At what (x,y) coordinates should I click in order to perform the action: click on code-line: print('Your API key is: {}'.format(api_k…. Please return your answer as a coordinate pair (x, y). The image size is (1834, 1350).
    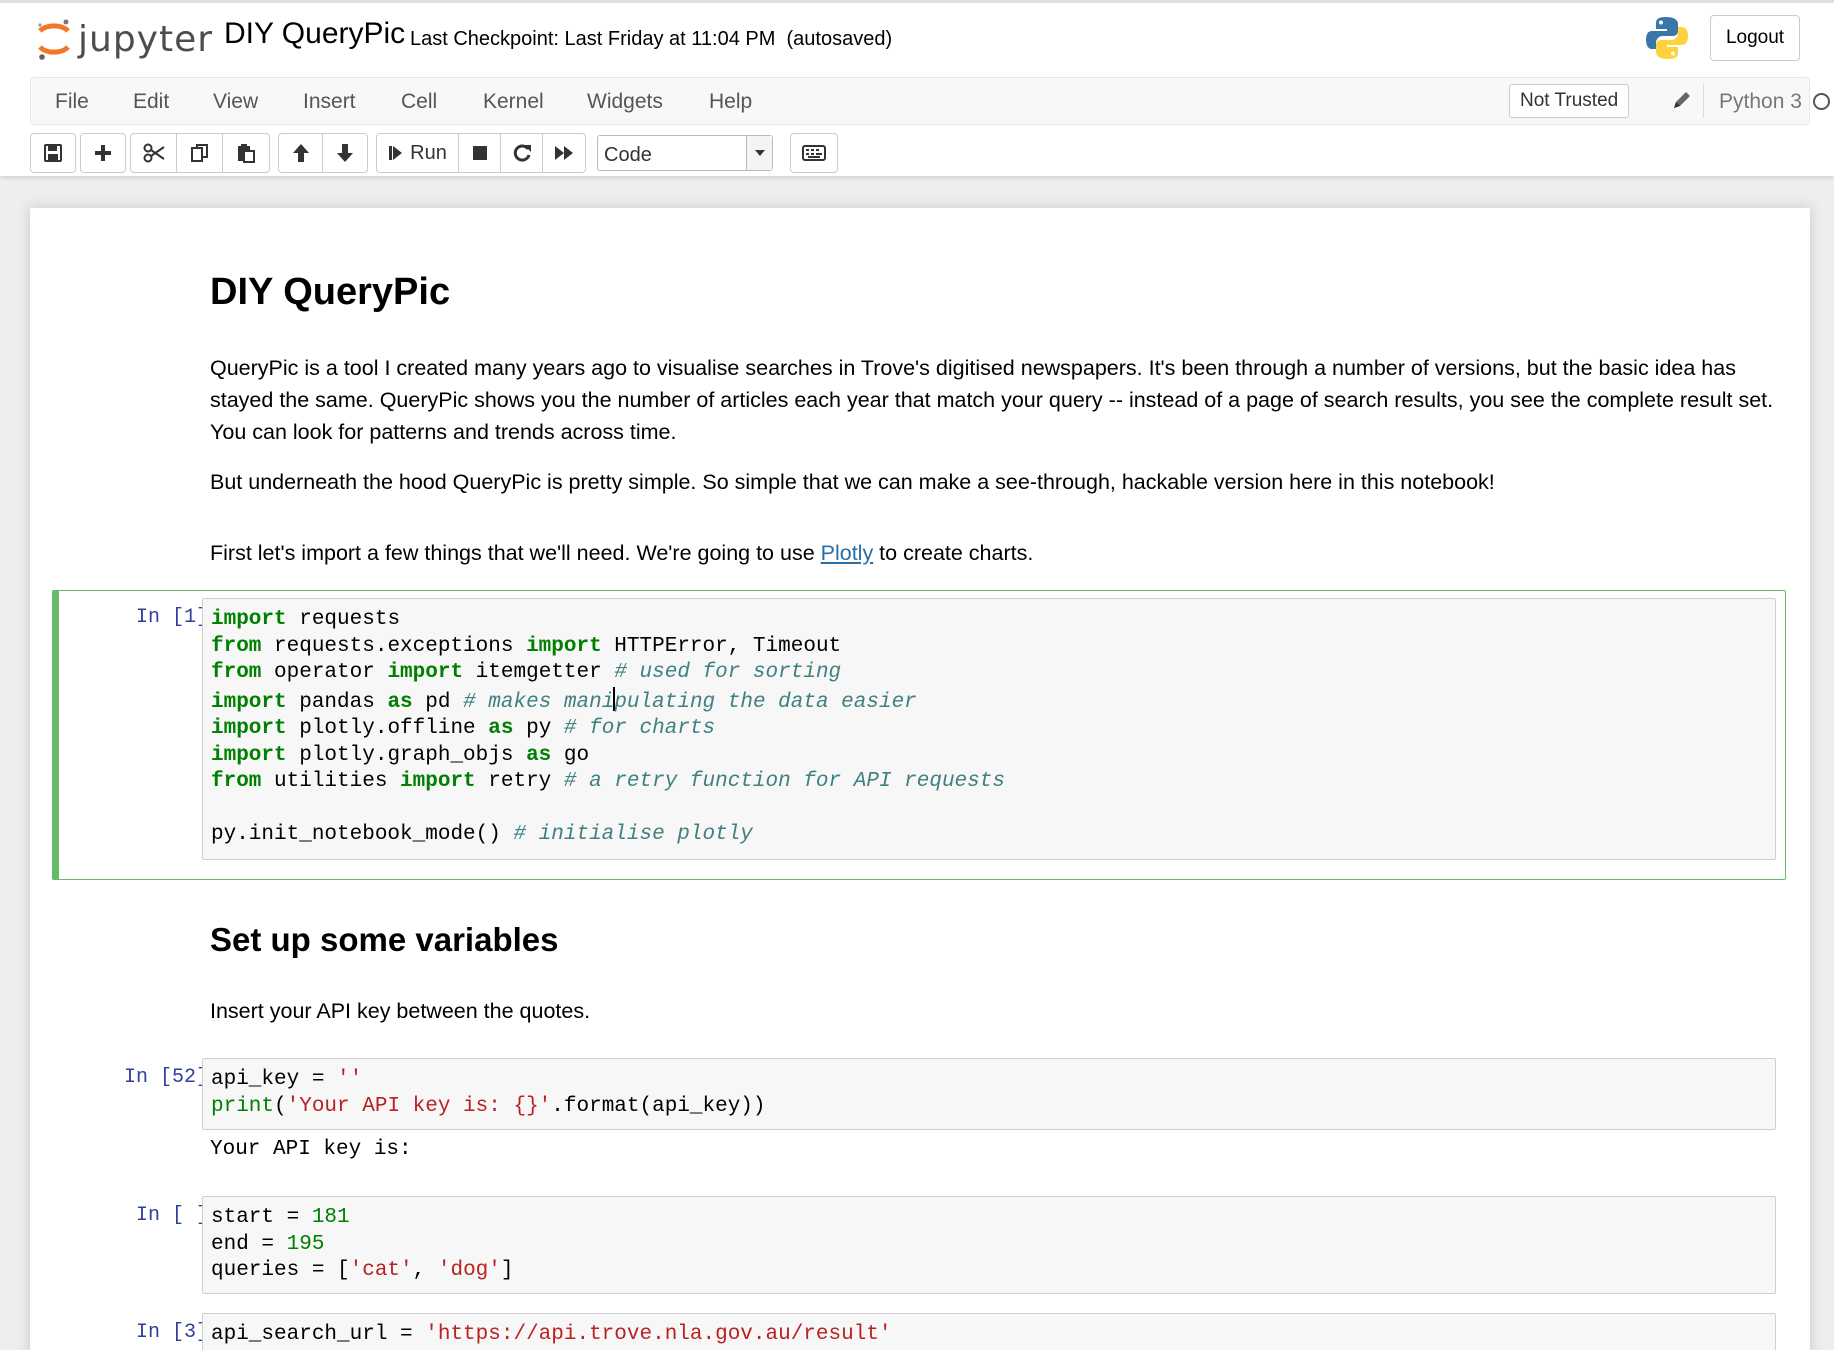
    Looking at the image, I should click on (989, 1107).